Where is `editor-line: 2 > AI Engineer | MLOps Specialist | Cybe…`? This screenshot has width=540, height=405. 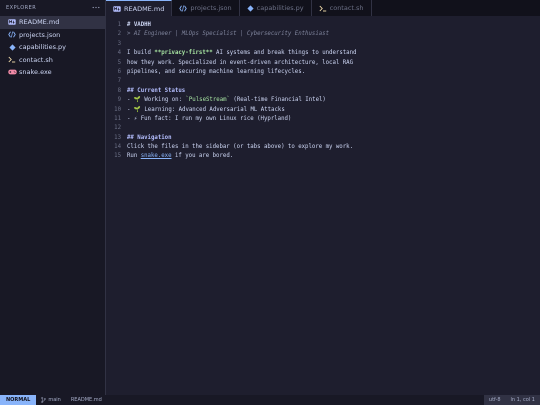
editor-line: 2 > AI Engineer | MLOps Specialist | Cybe… is located at coordinates (323, 34).